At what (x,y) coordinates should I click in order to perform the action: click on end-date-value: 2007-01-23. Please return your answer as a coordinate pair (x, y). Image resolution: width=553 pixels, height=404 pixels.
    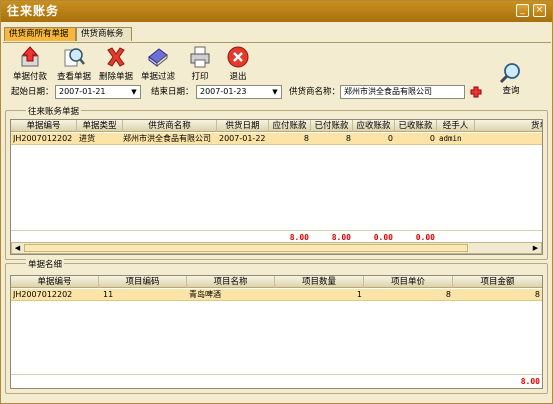
    Looking at the image, I should click on (223, 91).